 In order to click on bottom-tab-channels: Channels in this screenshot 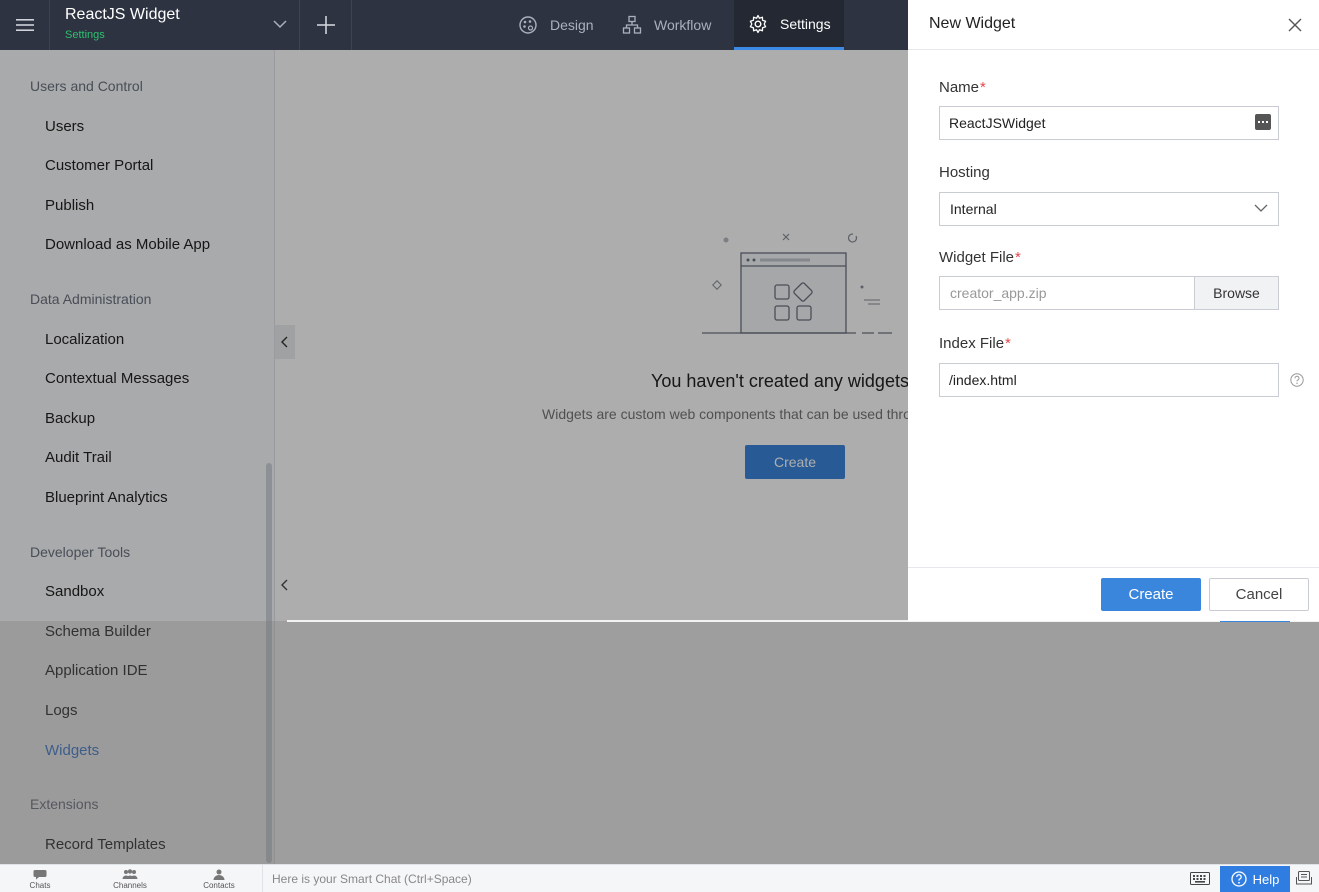, I will do `click(130, 878)`.